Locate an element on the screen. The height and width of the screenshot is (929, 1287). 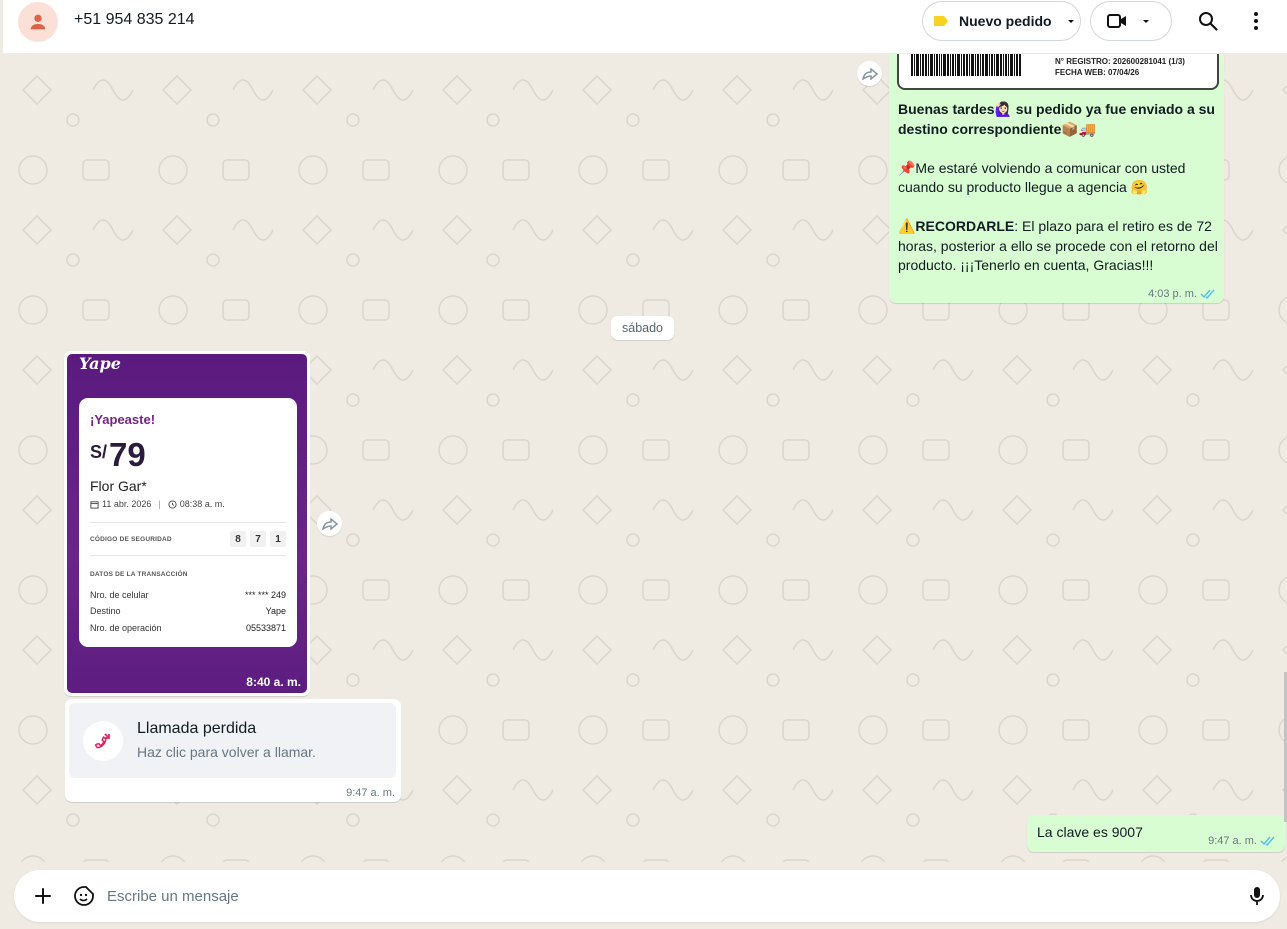
contact-name: +51 954 835 214 is located at coordinates (134, 20).